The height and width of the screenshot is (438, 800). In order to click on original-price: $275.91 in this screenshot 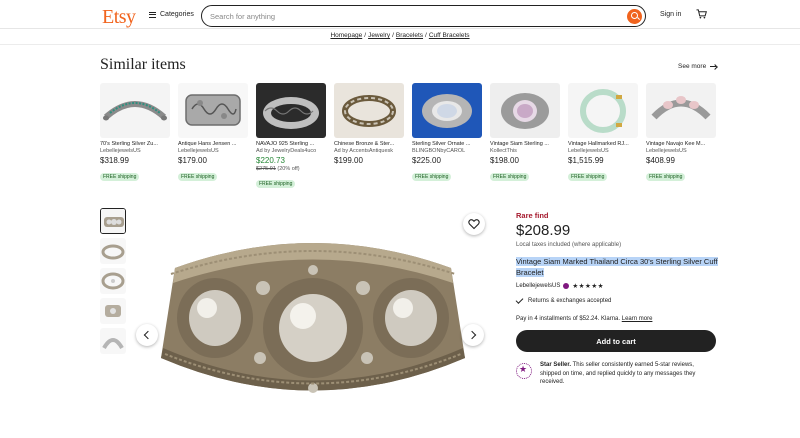, I will do `click(266, 169)`.